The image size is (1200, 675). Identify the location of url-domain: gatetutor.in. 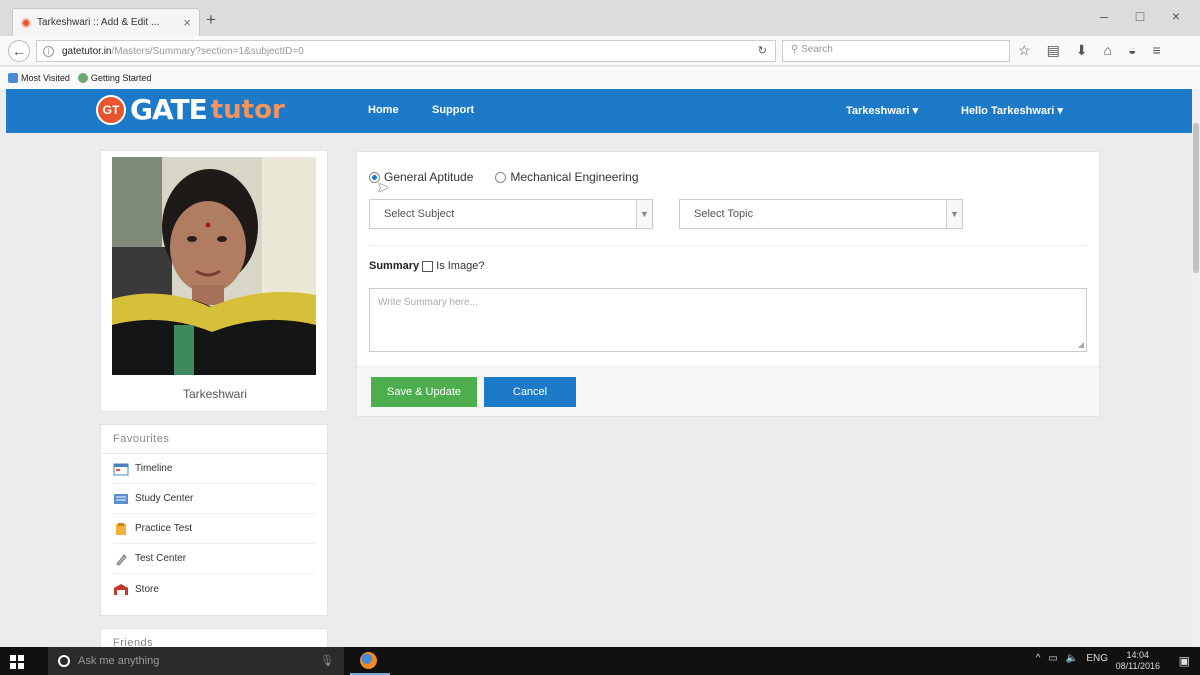
(87, 51).